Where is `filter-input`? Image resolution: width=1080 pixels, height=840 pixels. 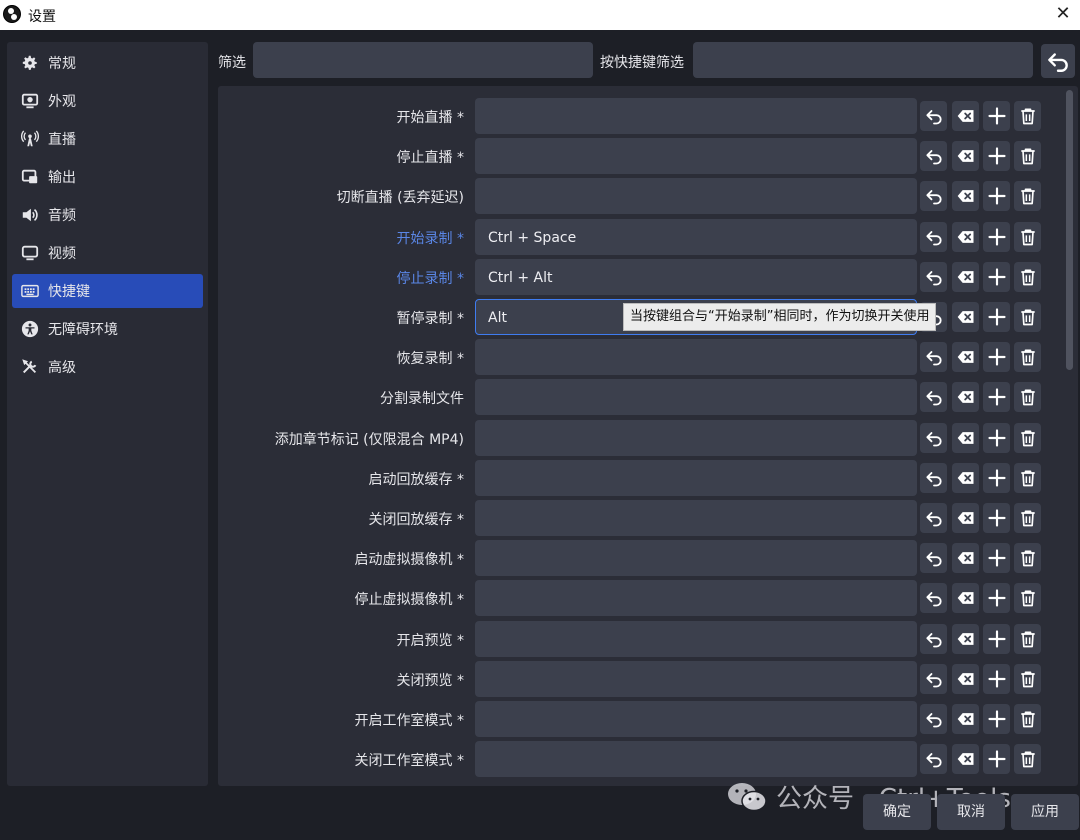 filter-input is located at coordinates (423, 60).